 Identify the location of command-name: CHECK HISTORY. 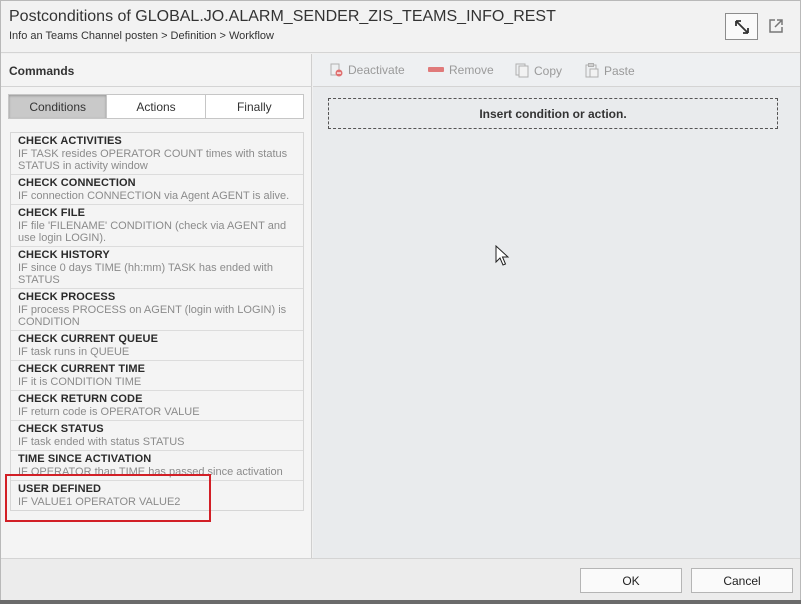
(64, 255).